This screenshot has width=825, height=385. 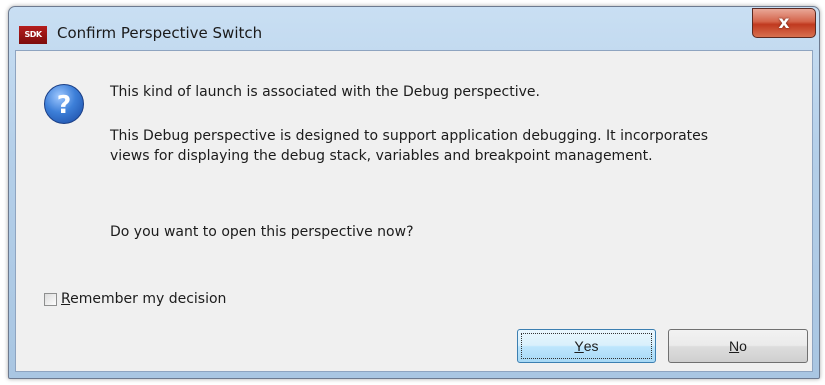 I want to click on close-button: x, so click(x=784, y=23).